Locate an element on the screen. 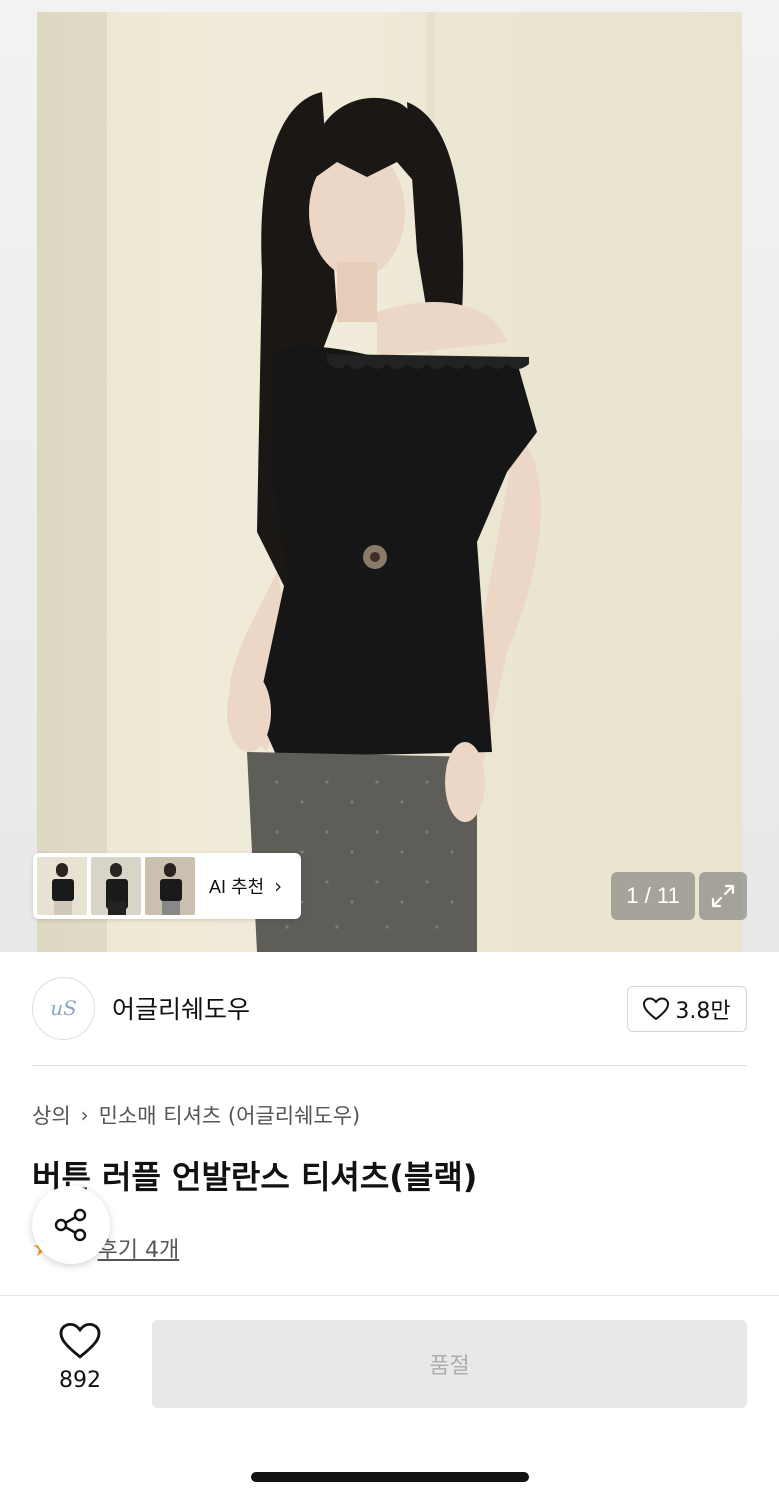 This screenshot has height=1500, width=779. share-icon is located at coordinates (70, 1225).